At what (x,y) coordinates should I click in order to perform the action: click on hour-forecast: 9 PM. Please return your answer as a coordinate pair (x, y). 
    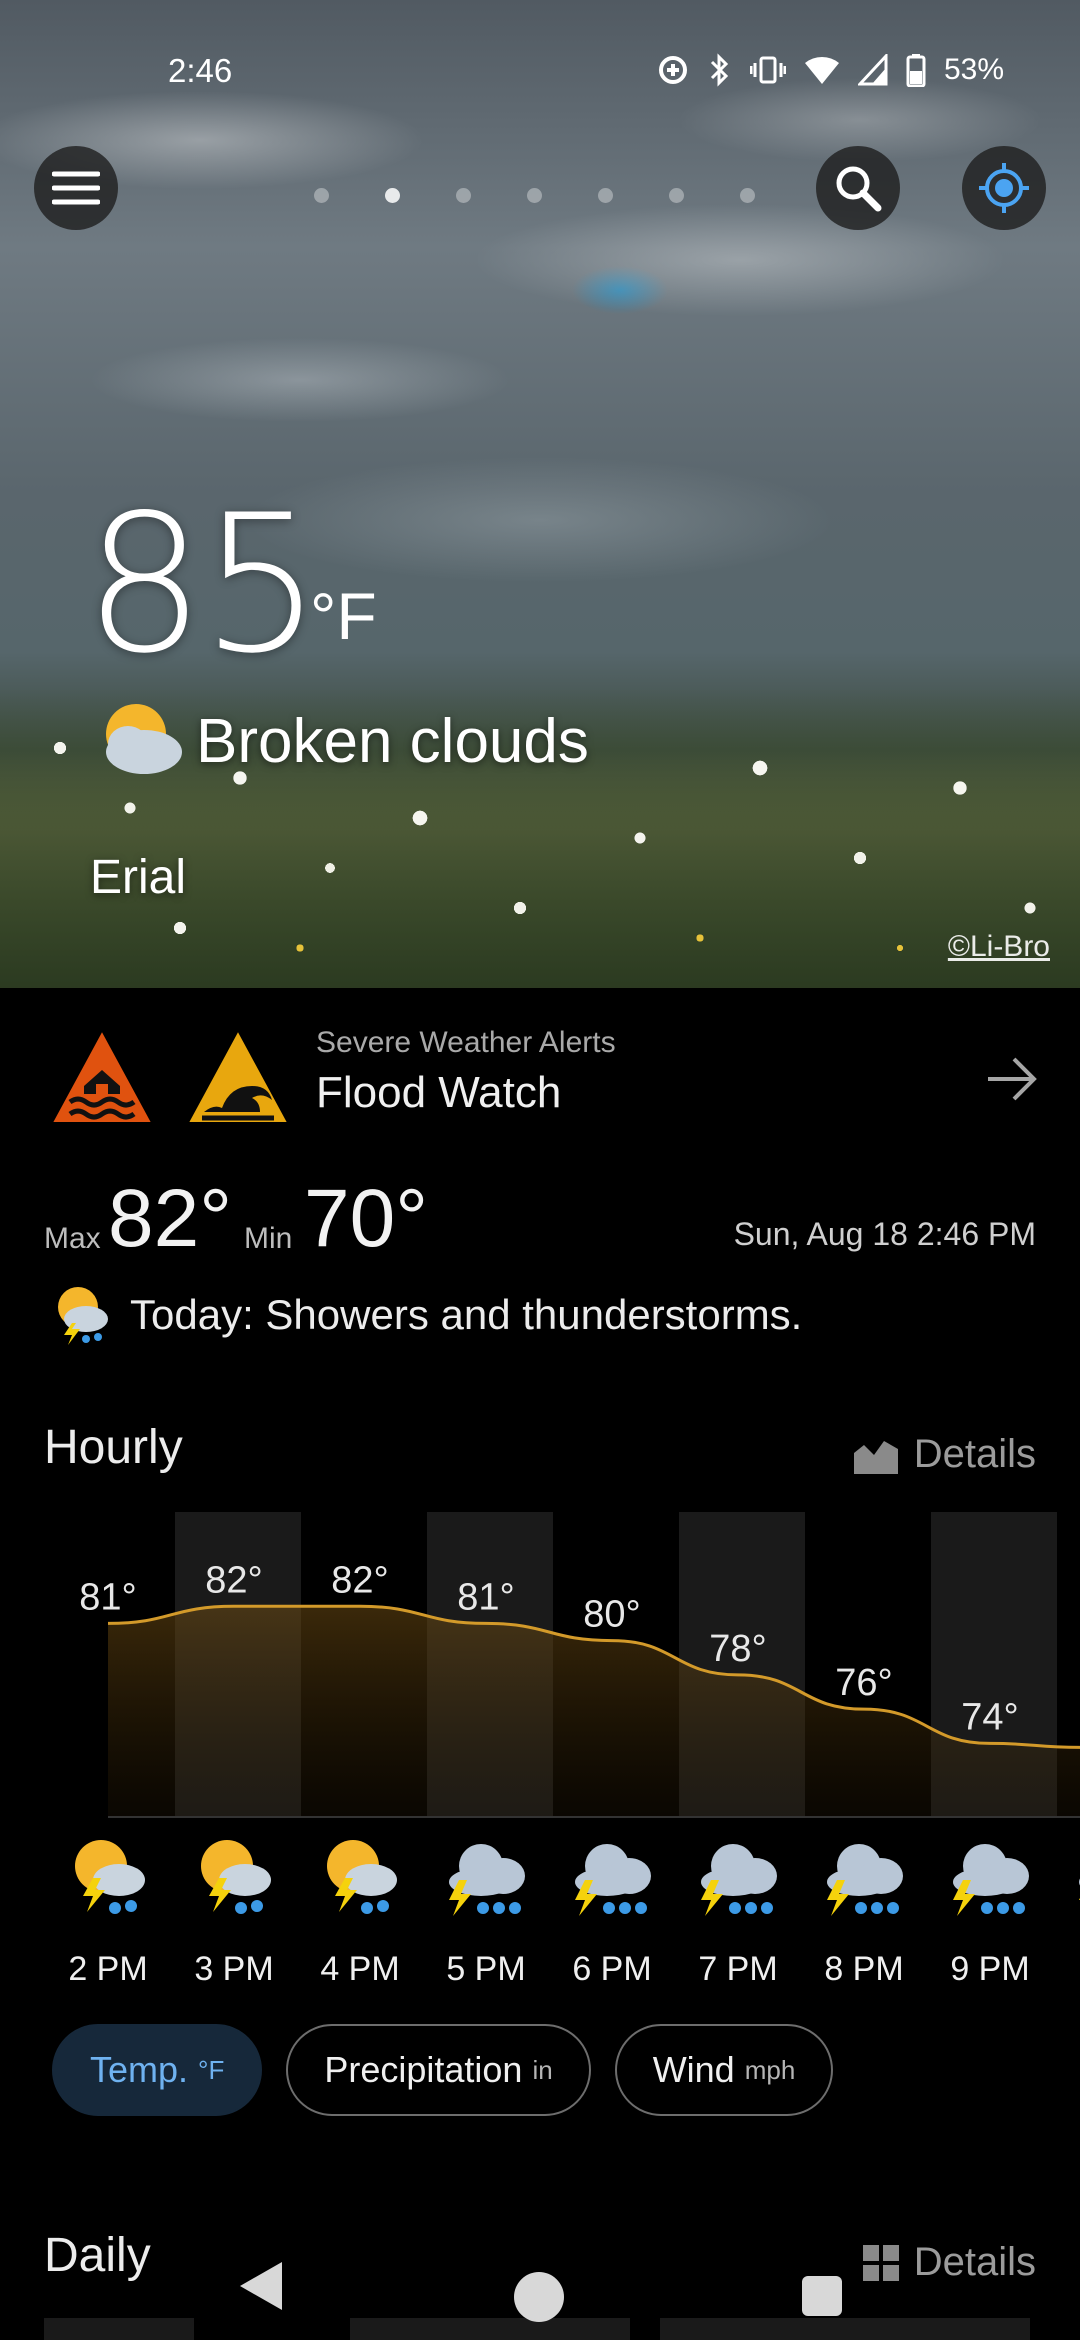
    Looking at the image, I should click on (990, 1909).